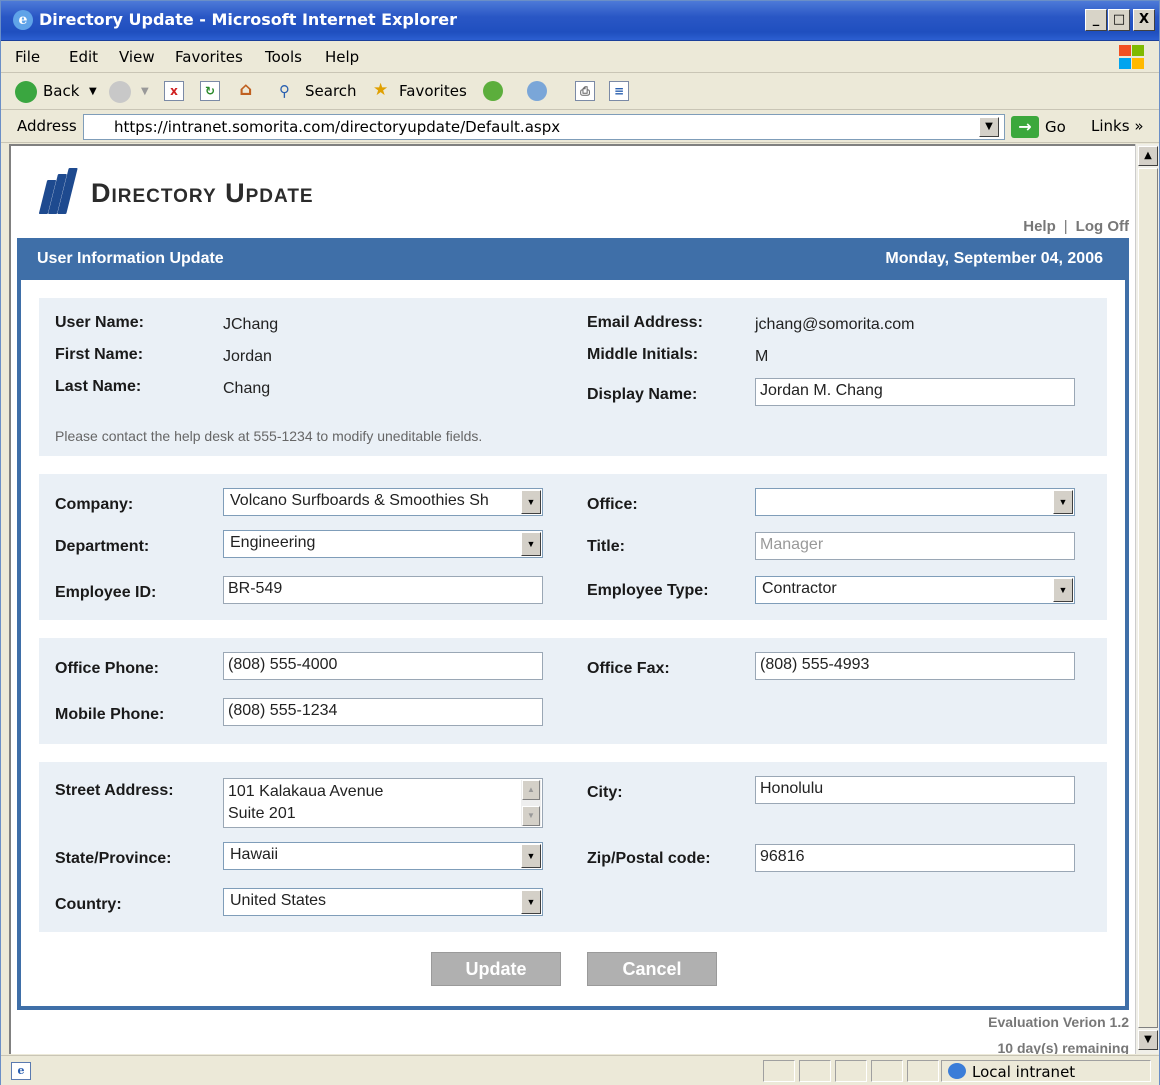 The image size is (1160, 1085). Describe the element at coordinates (1058, 1022) in the screenshot. I see `version-text: Evaluation Verion 1.2` at that location.